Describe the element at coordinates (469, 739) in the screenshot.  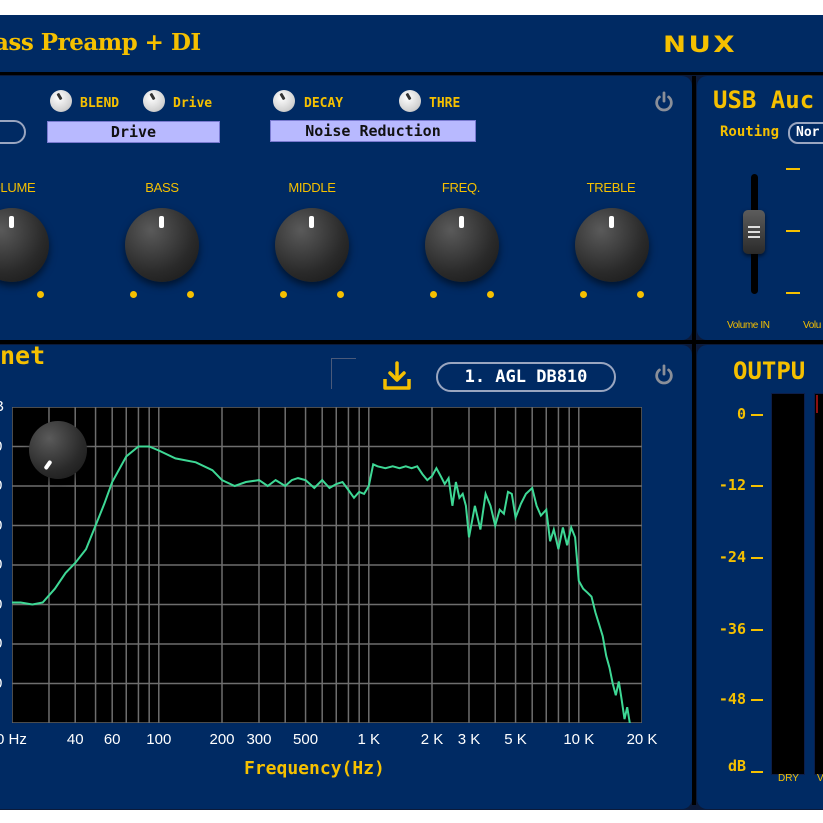
I see `x-tick-label: 3 K` at that location.